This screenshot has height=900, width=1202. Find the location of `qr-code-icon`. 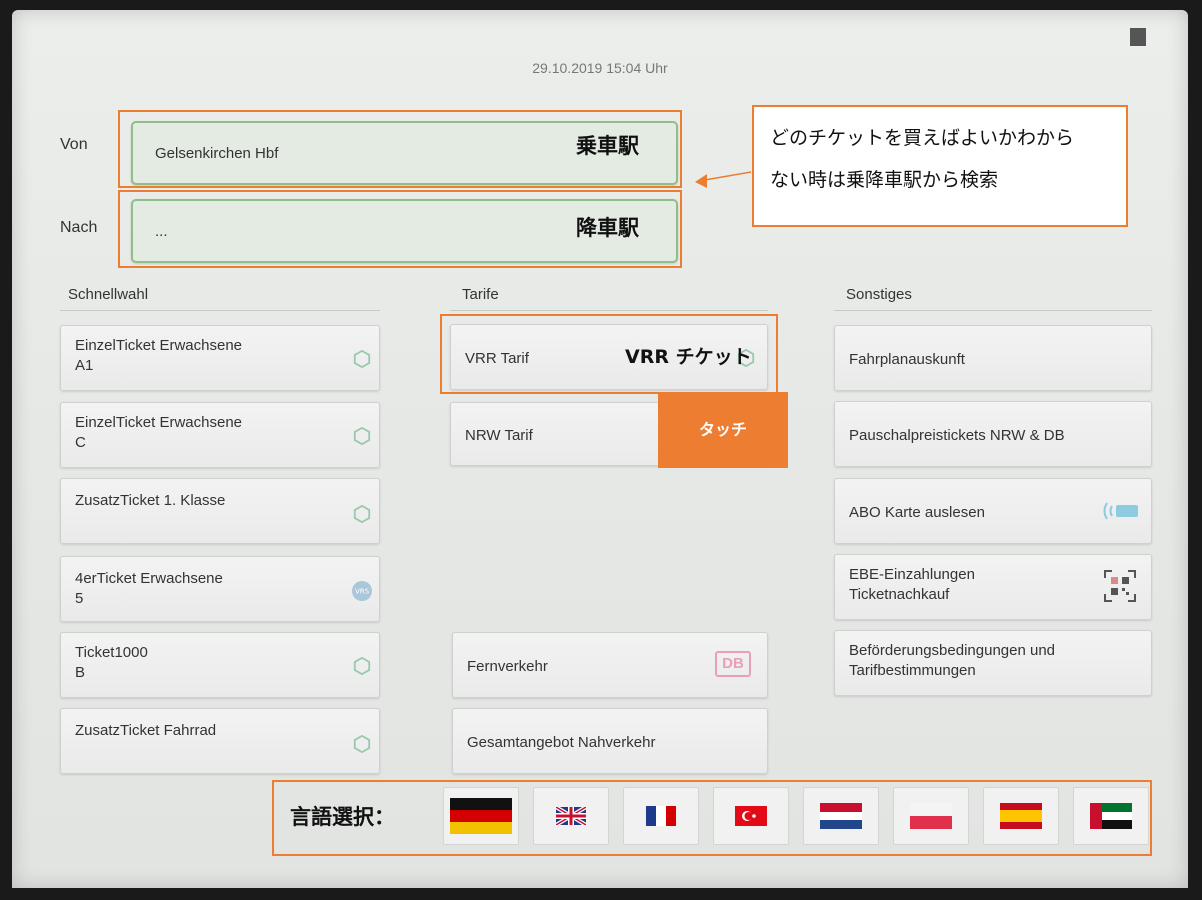

qr-code-icon is located at coordinates (1120, 586).